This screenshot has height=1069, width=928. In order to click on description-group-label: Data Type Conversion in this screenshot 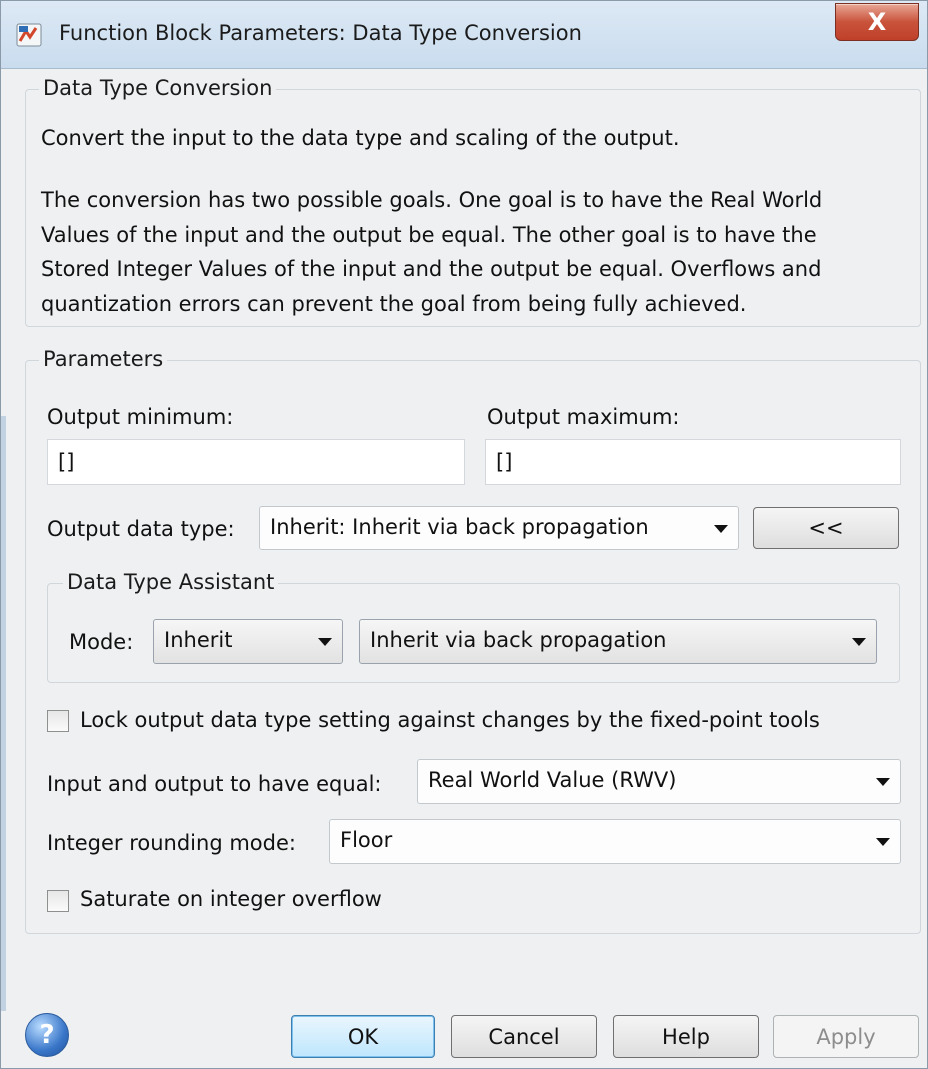, I will do `click(158, 88)`.